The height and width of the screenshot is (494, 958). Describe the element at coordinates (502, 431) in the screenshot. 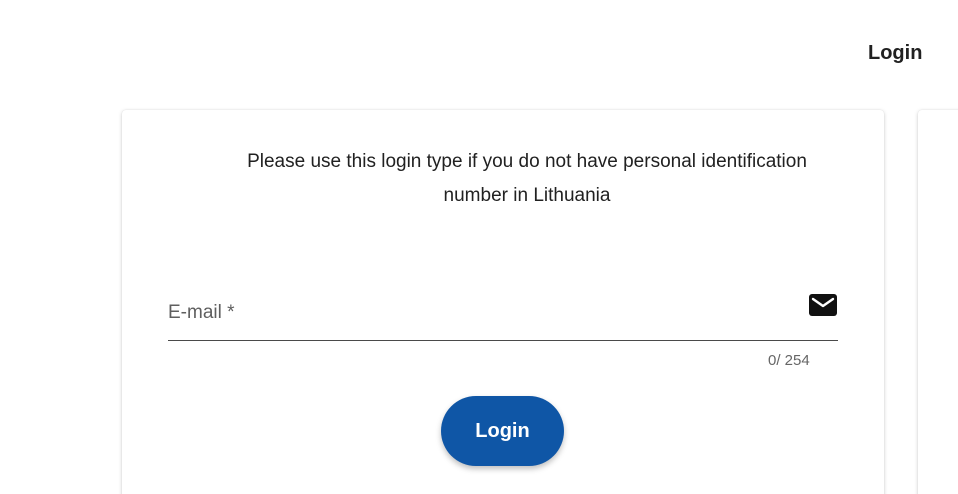

I see `login-button: Login` at that location.